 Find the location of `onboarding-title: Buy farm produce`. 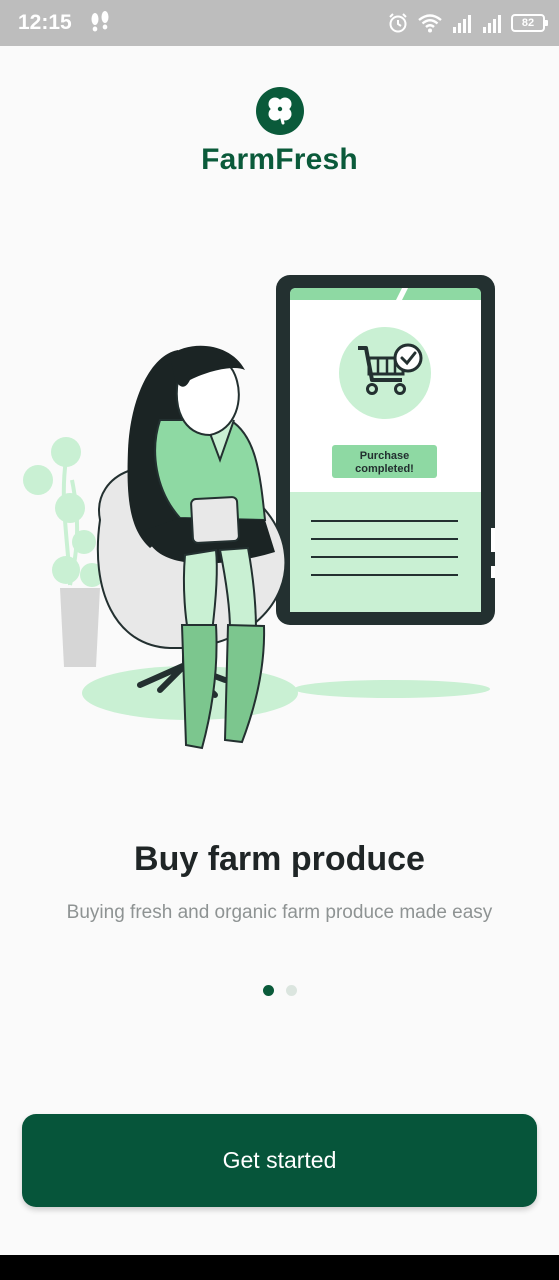

onboarding-title: Buy farm produce is located at coordinates (279, 859).